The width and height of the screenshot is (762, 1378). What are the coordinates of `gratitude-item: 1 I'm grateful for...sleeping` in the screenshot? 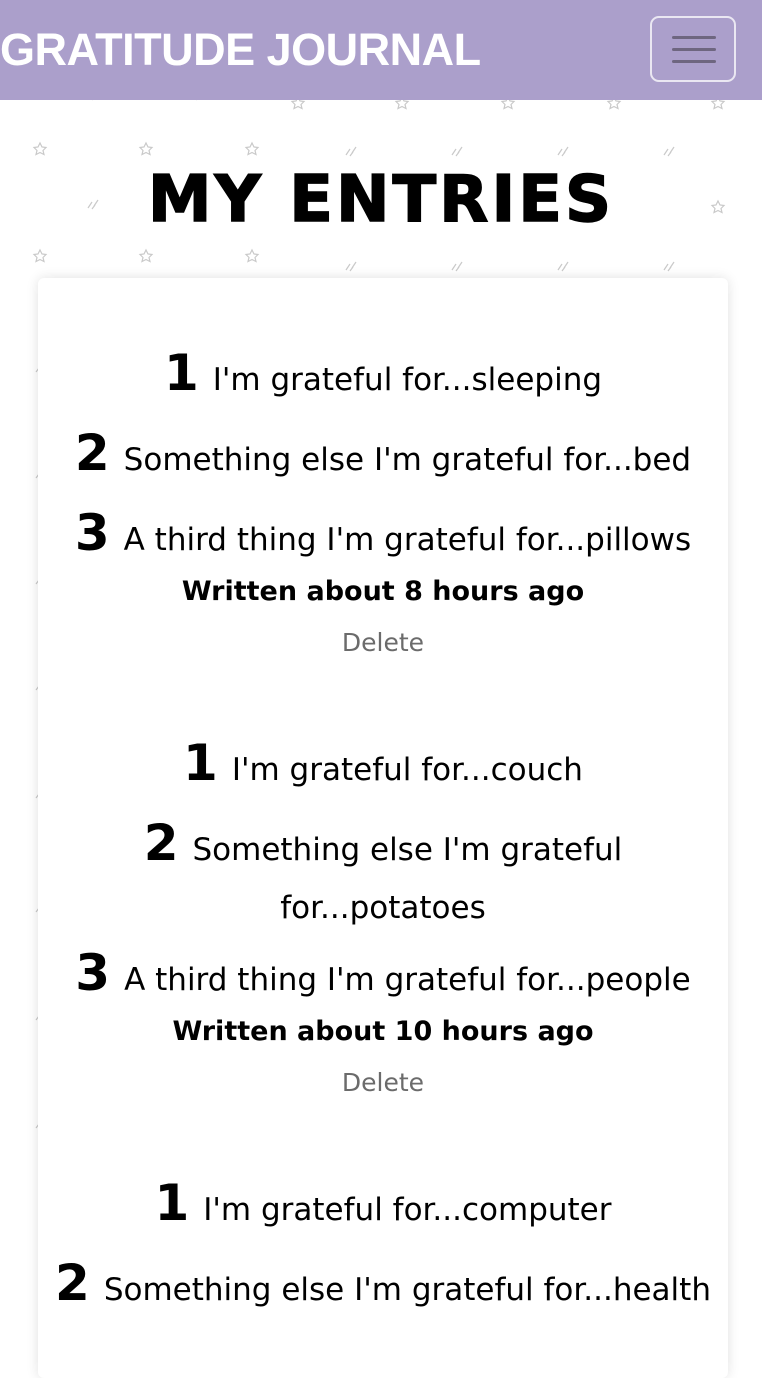 It's located at (383, 376).